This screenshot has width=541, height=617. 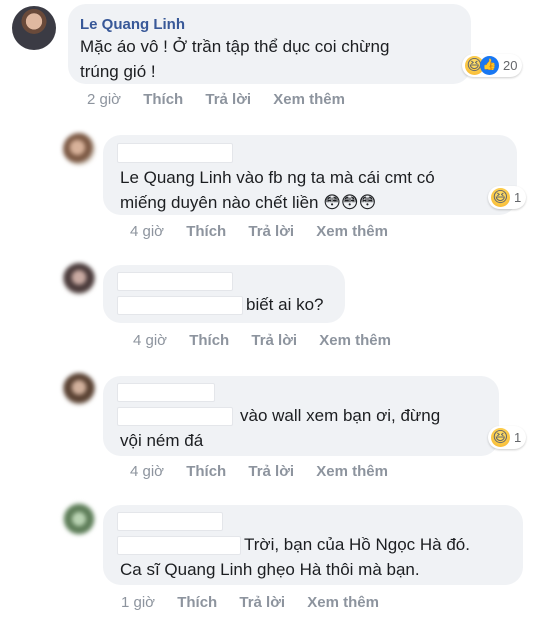 I want to click on comment-actions-main: 2 giờ Thích Trả lời Xem thêm, so click(x=216, y=99).